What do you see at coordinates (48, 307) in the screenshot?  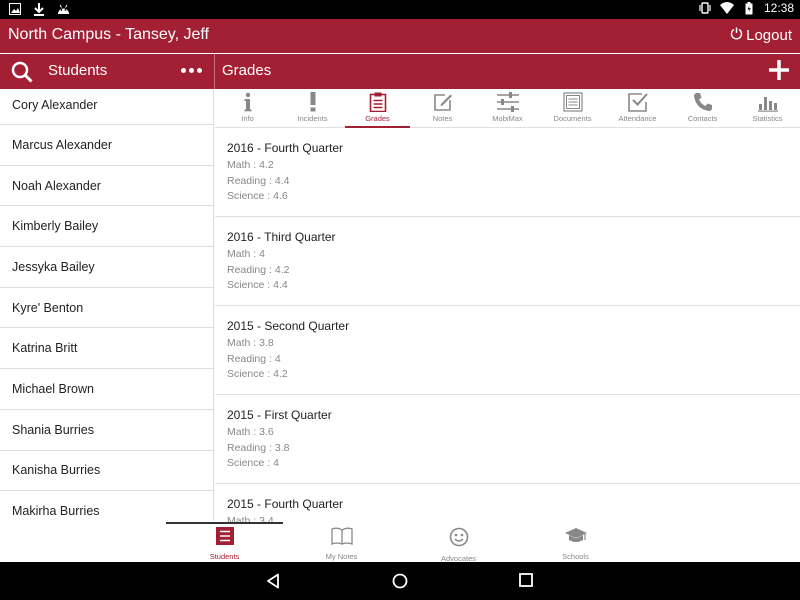 I see `student-name: Kyre' Benton` at bounding box center [48, 307].